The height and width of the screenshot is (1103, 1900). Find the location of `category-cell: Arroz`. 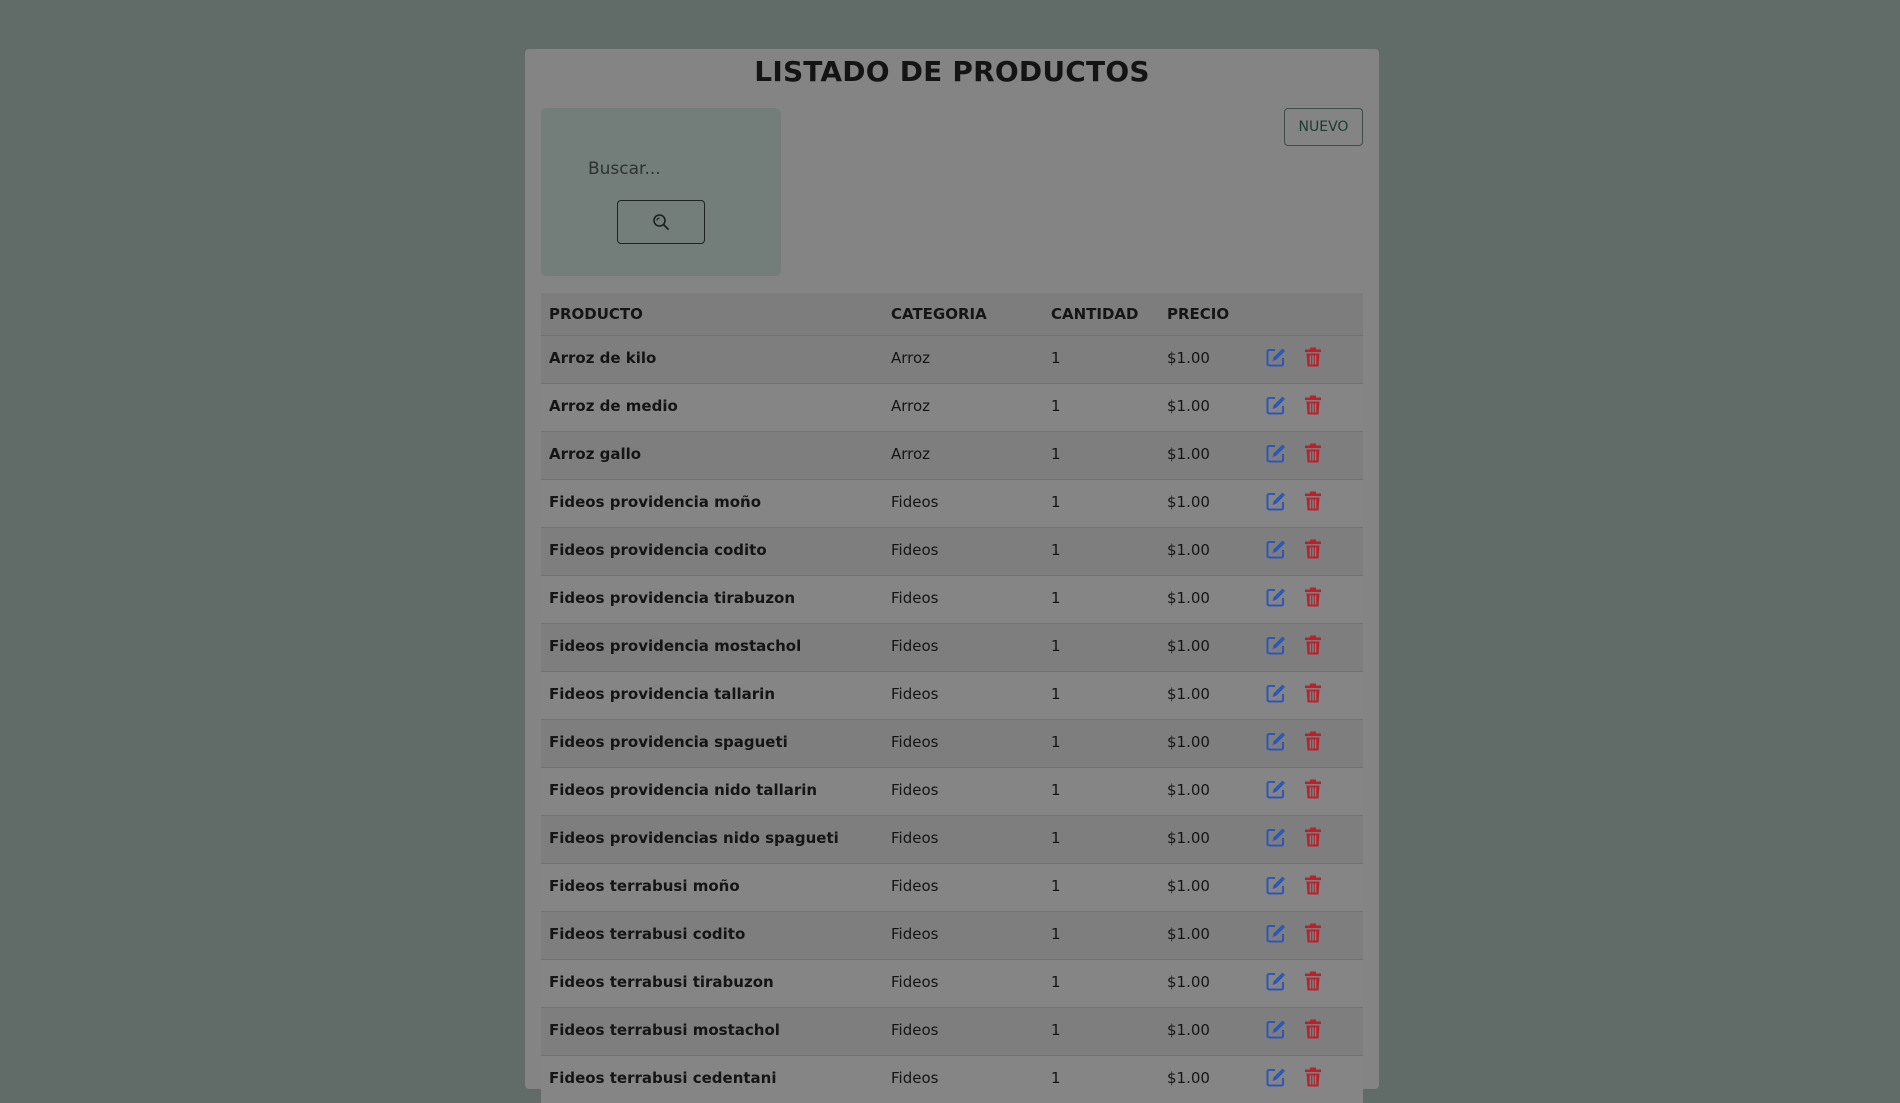

category-cell: Arroz is located at coordinates (963, 454).